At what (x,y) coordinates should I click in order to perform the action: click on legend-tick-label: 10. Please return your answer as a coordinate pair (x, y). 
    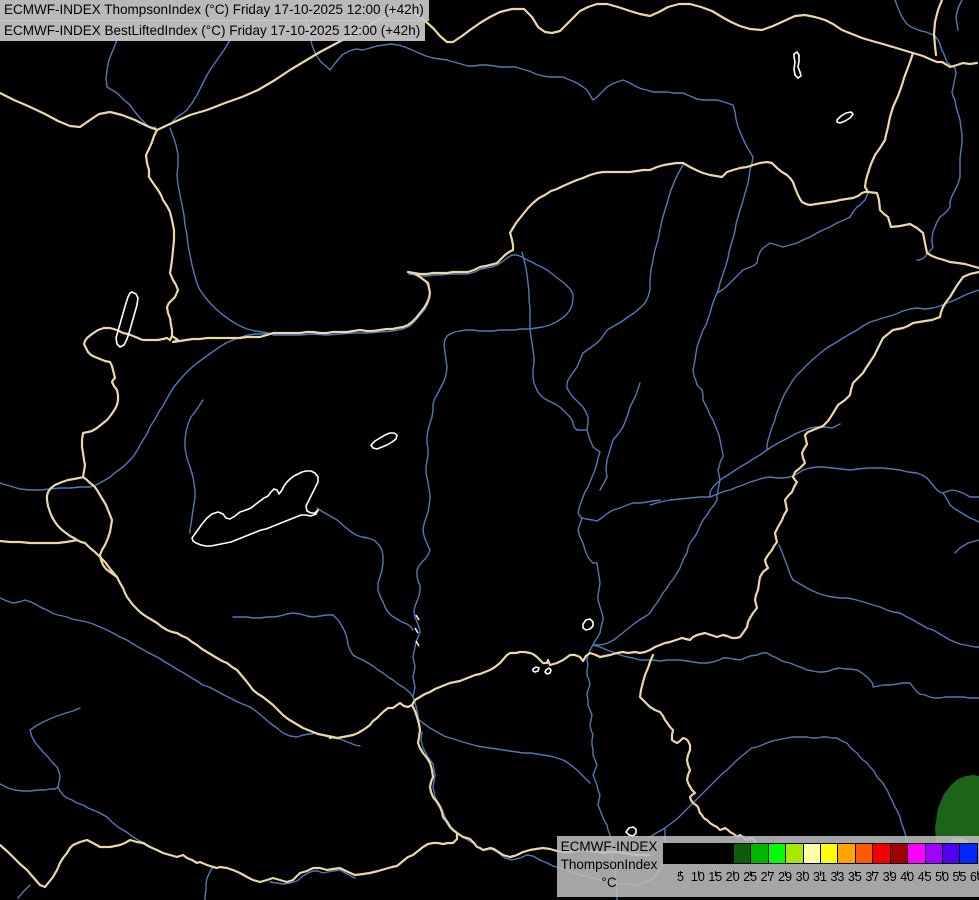
    Looking at the image, I should click on (697, 877).